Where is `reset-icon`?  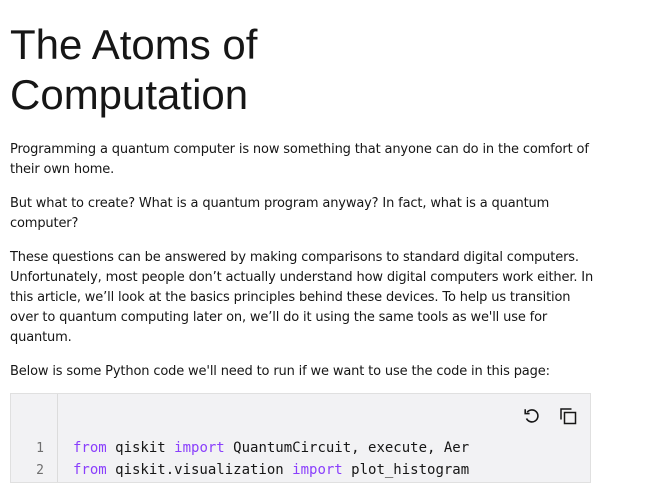
reset-icon is located at coordinates (531, 416).